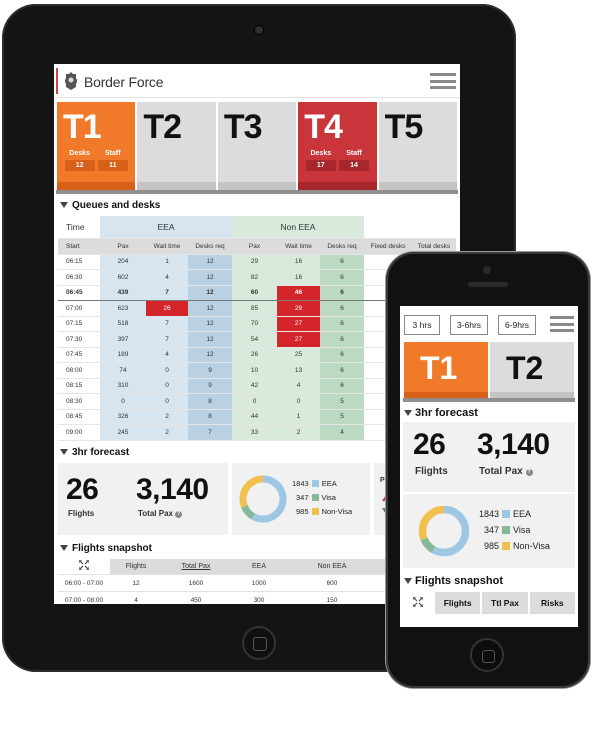  I want to click on forecast-section-toggle: 3hr forecast, so click(489, 412).